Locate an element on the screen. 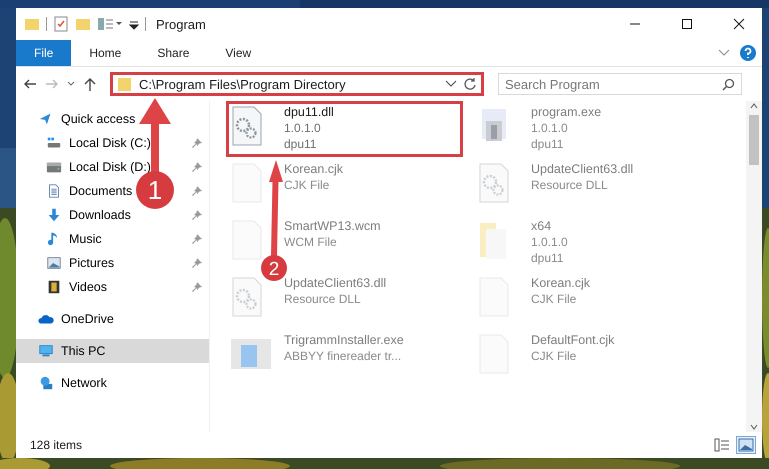  caret-icon is located at coordinates (451, 84).